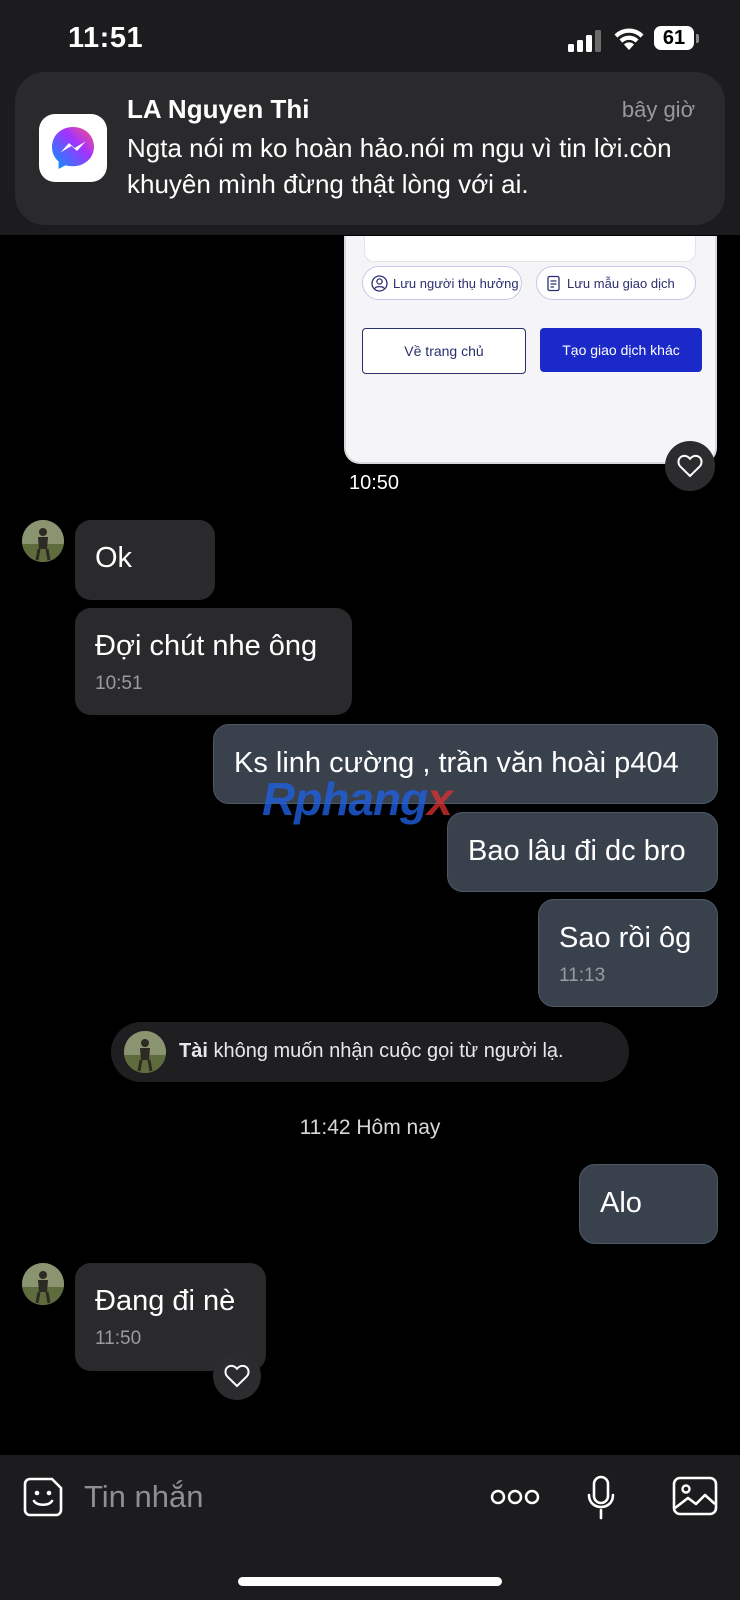 The image size is (740, 1600). What do you see at coordinates (629, 39) in the screenshot?
I see `wifi-icon` at bounding box center [629, 39].